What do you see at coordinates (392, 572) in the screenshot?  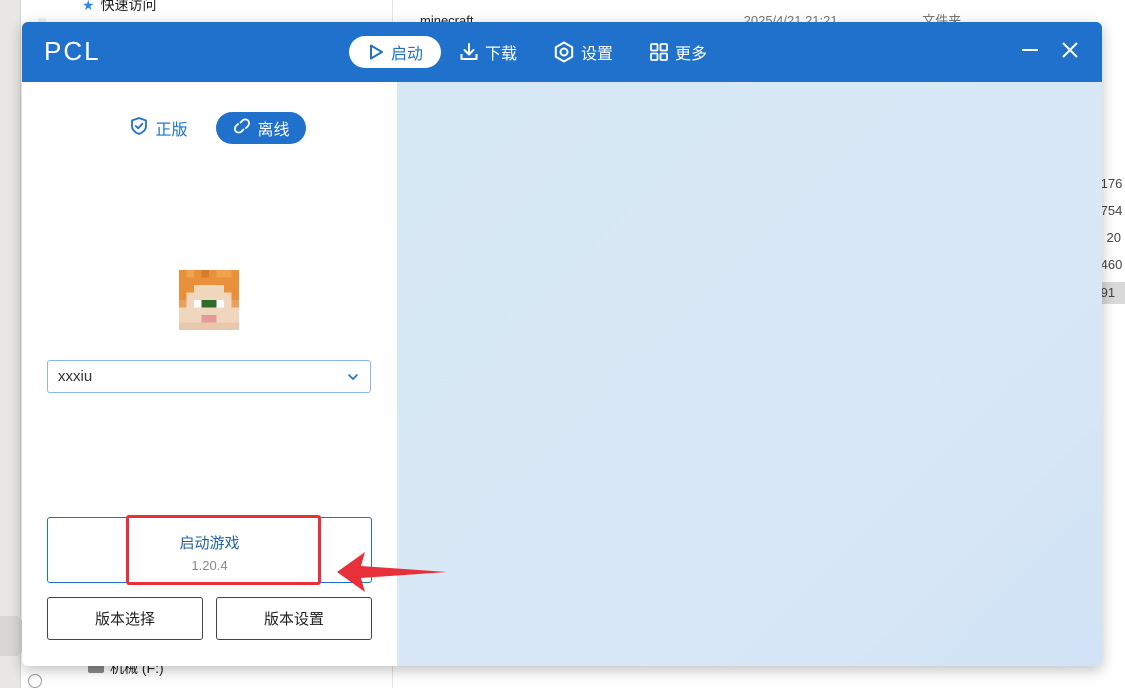 I see `annotation-arrow-icon` at bounding box center [392, 572].